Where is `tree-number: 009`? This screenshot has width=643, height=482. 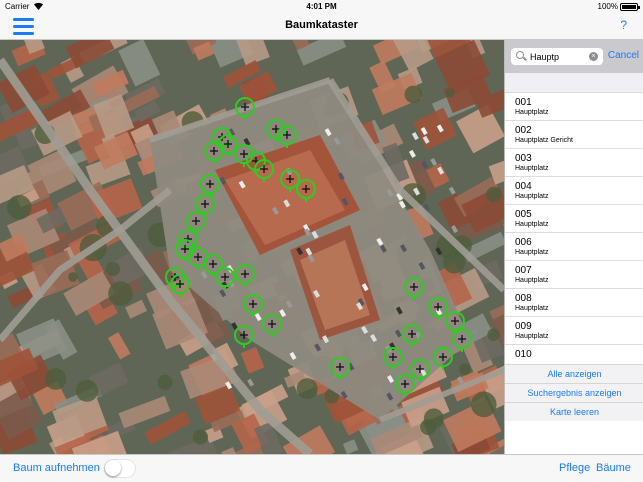 tree-number: 009 is located at coordinates (523, 326).